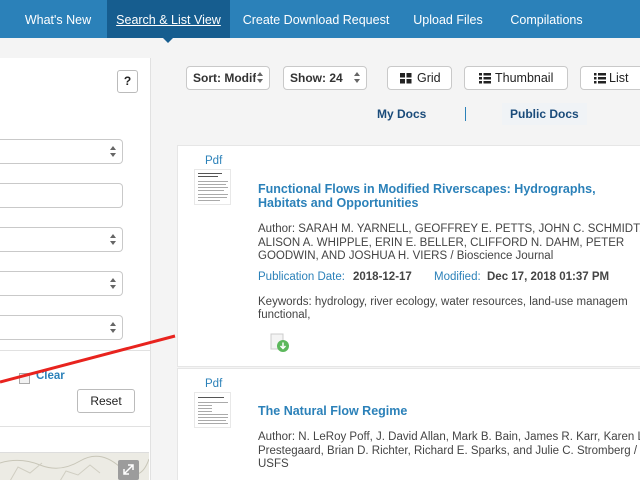 This screenshot has height=480, width=640. Describe the element at coordinates (401, 114) in the screenshot. I see `tab-my-docs: My Docs` at that location.